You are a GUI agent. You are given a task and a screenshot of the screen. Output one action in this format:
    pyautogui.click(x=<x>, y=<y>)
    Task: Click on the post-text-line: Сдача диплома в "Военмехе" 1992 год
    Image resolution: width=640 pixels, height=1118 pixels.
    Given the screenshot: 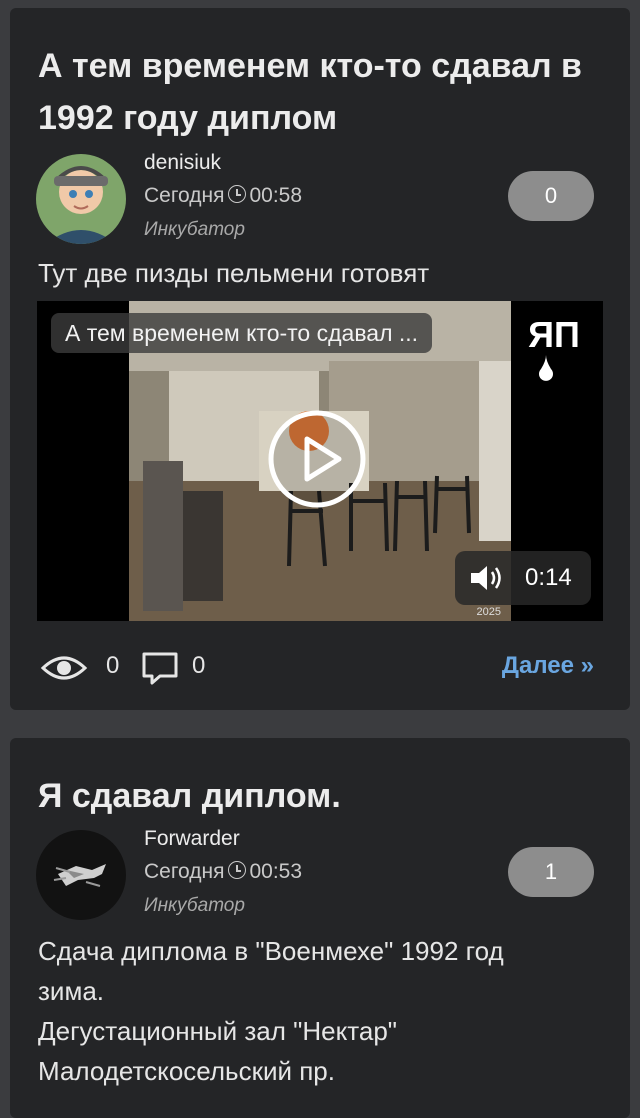 What is the action you would take?
    pyautogui.click(x=271, y=951)
    